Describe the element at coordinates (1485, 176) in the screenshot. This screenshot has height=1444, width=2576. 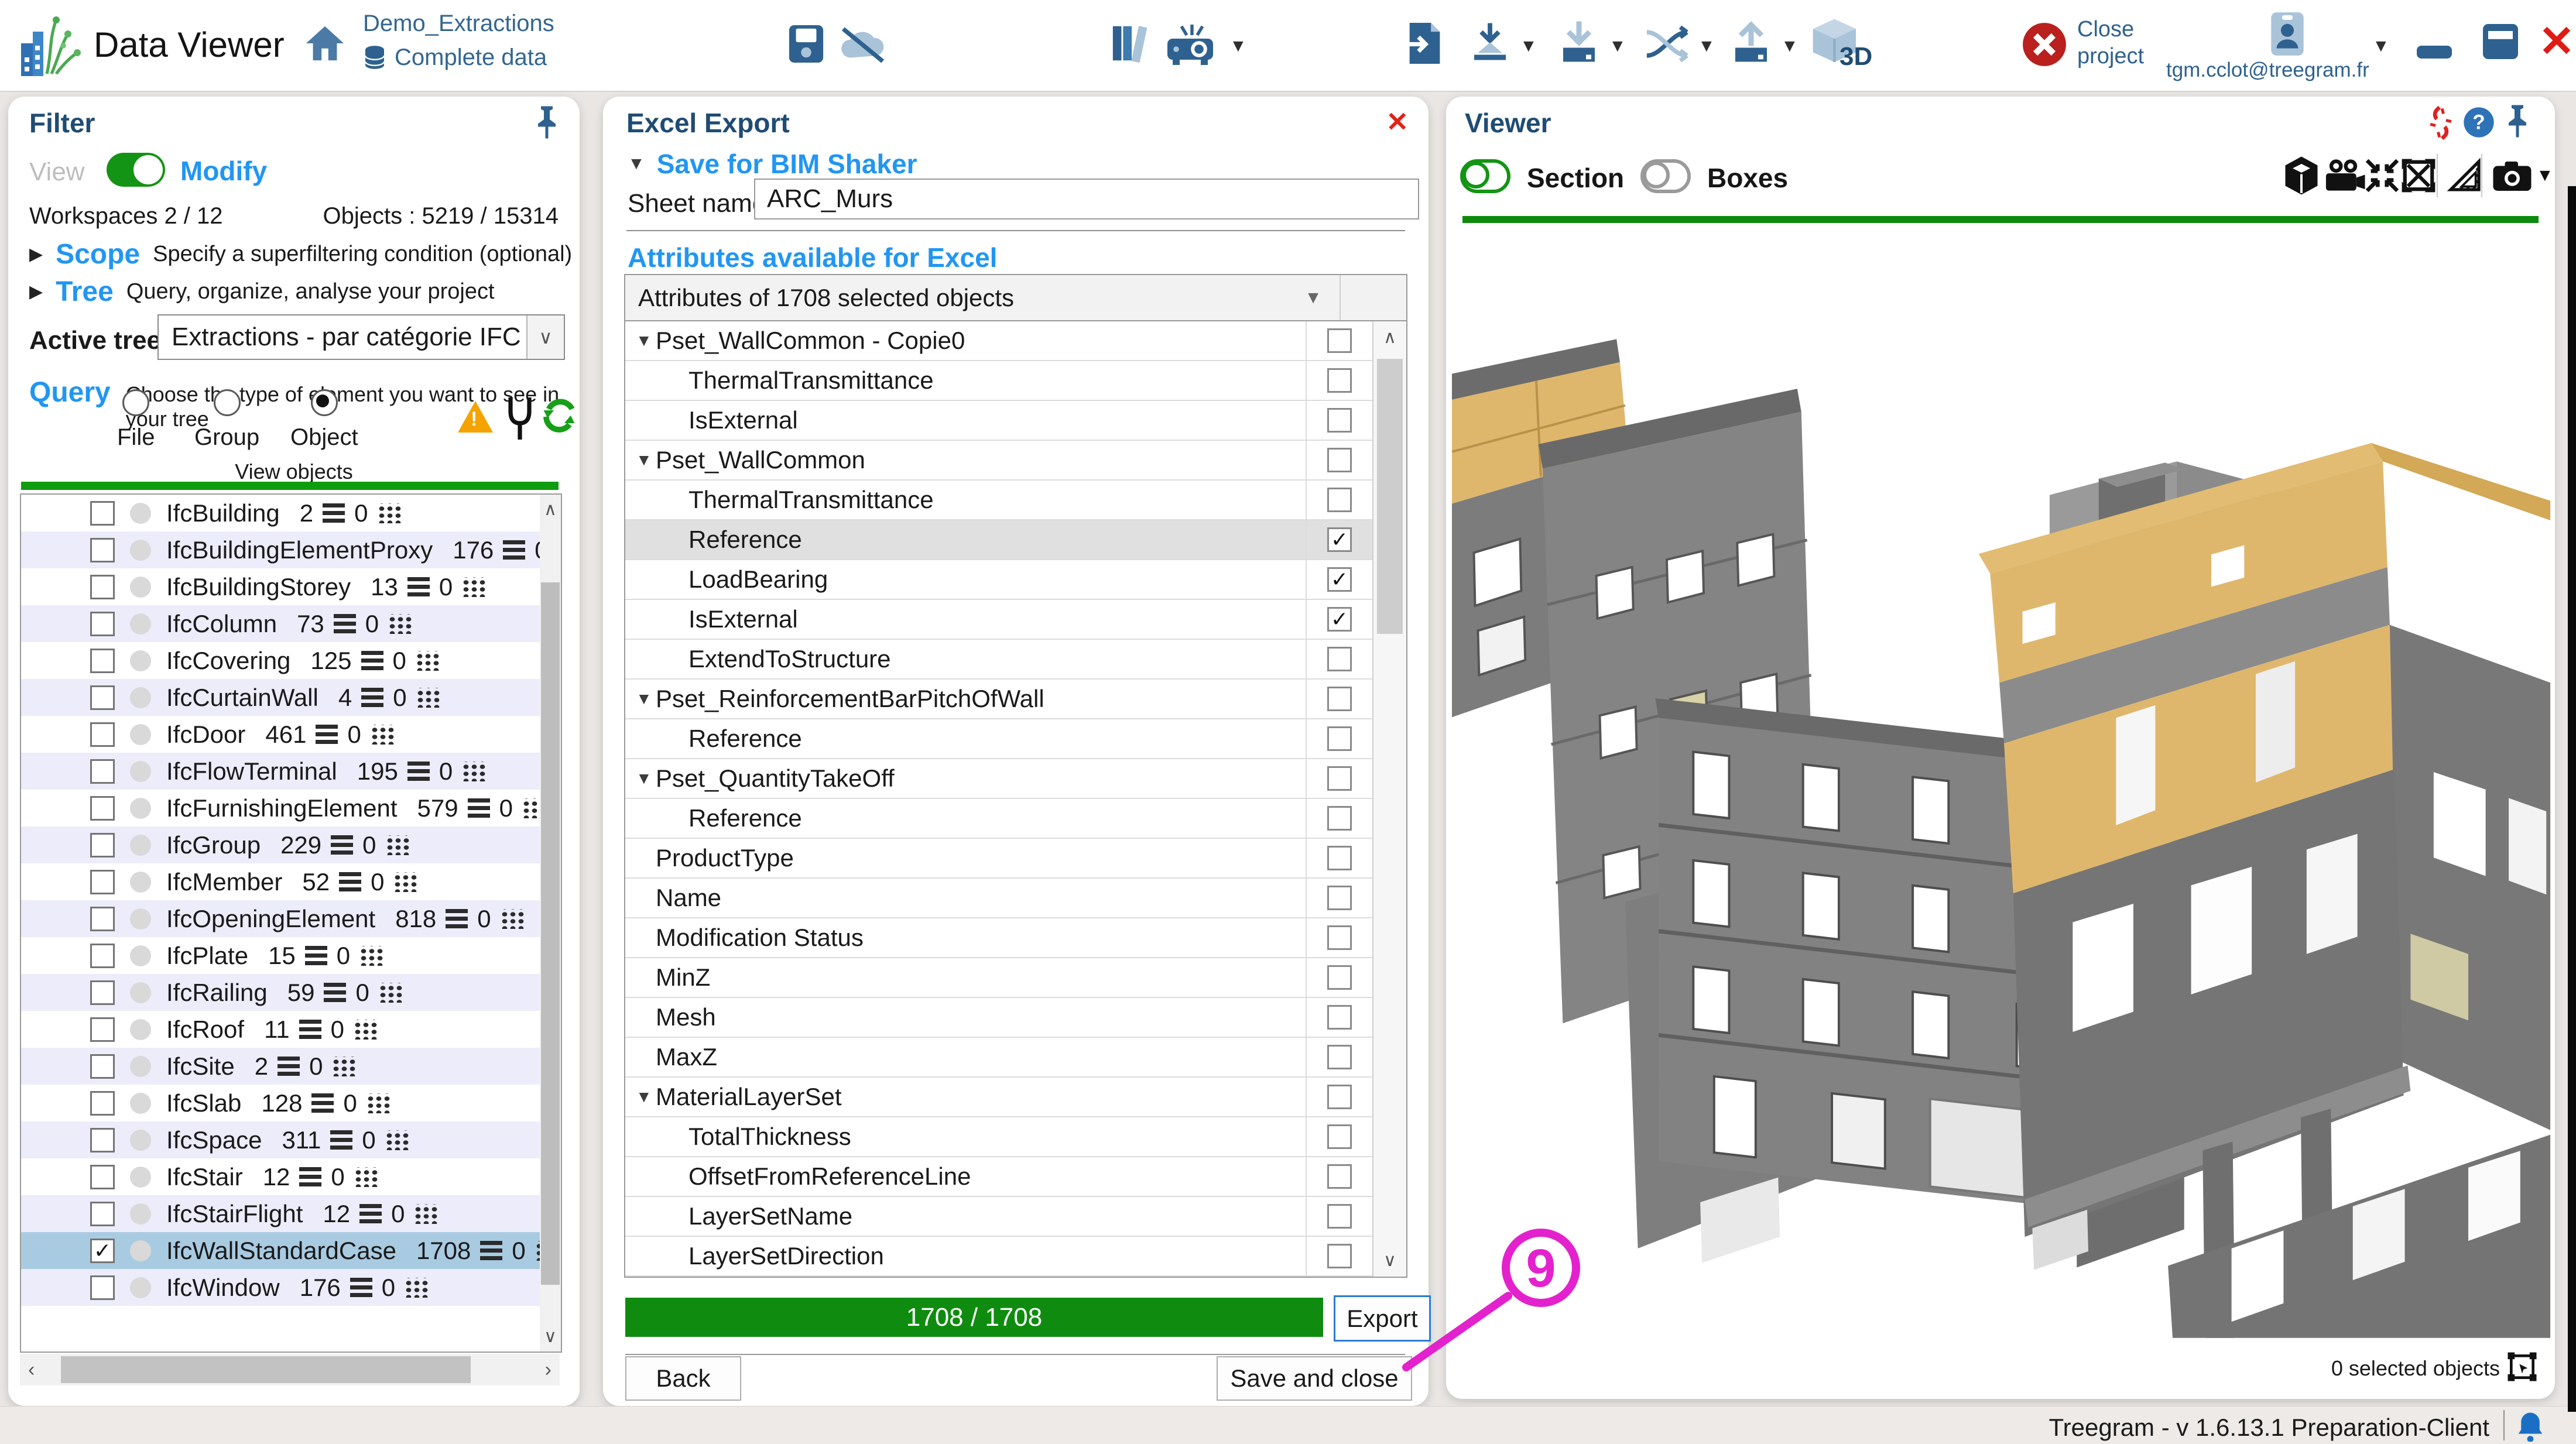
I see `section-toggle` at that location.